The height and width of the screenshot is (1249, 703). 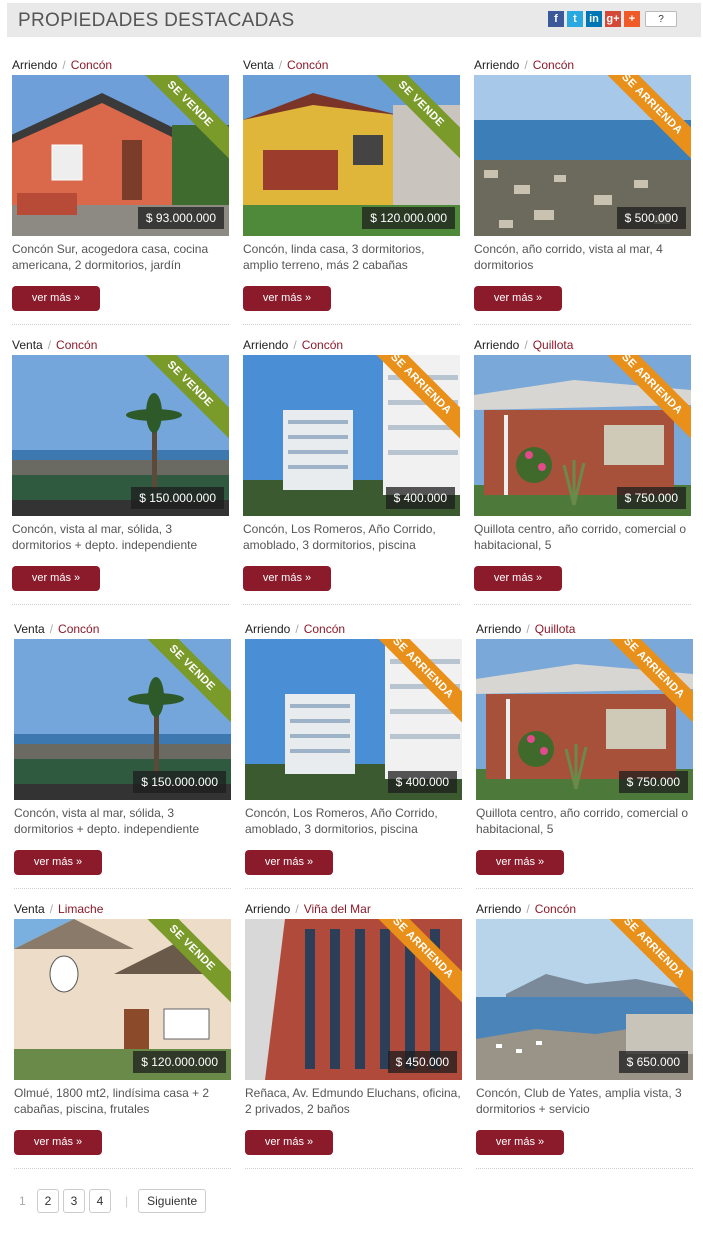 I want to click on linkedin-icon: in, so click(x=594, y=19).